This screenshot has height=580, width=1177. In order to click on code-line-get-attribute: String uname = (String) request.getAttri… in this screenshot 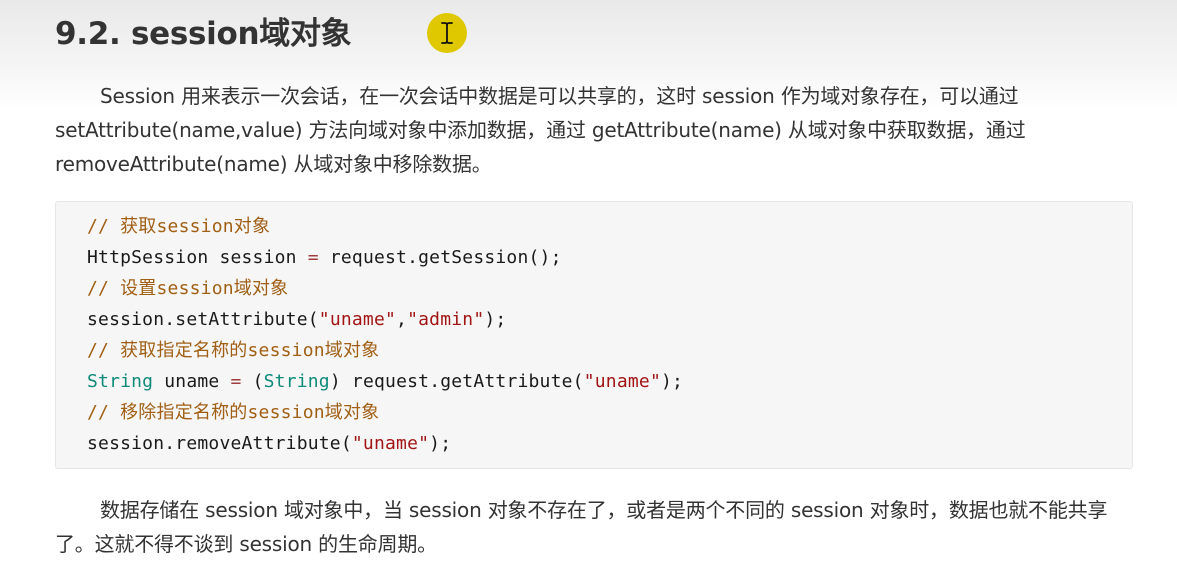, I will do `click(385, 382)`.